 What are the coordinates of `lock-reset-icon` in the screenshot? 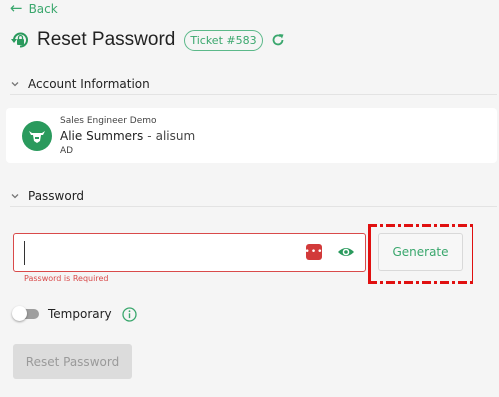 It's located at (19, 40).